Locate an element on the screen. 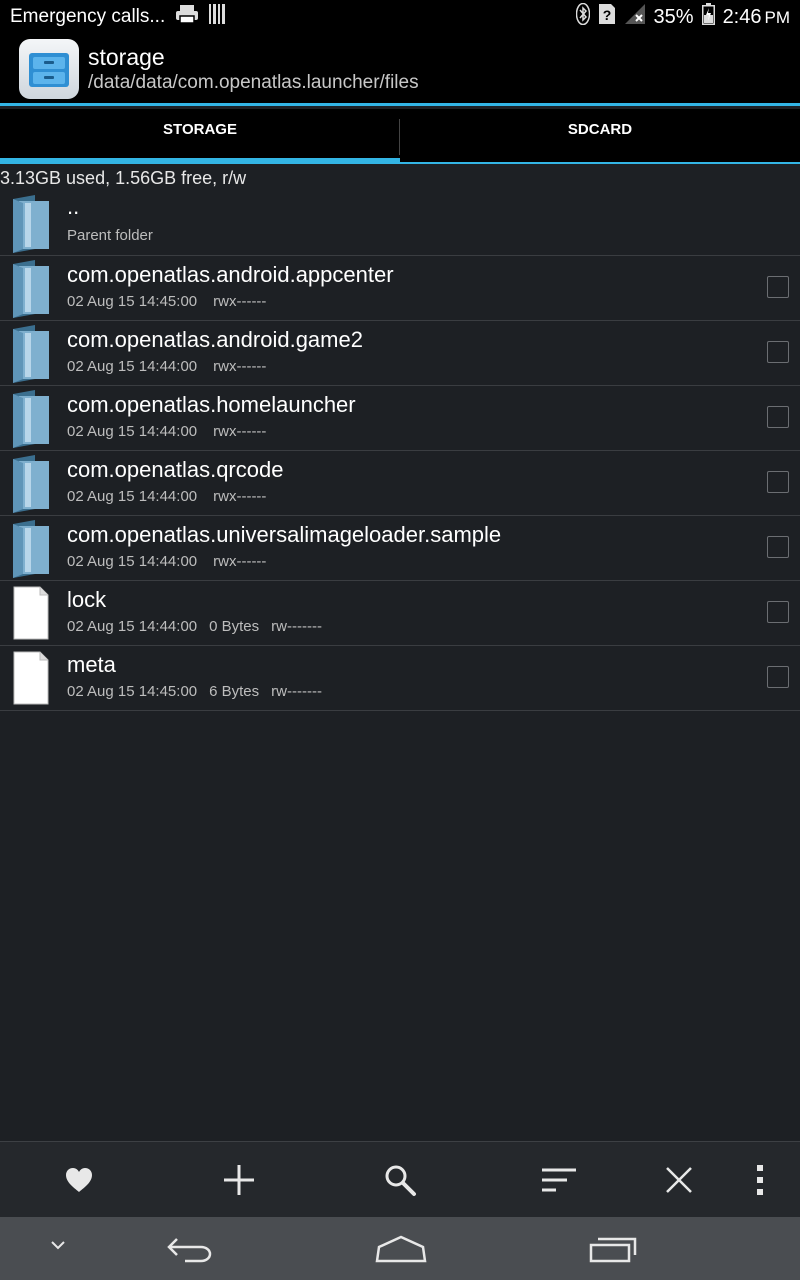  file-name: .. is located at coordinates (73, 206).